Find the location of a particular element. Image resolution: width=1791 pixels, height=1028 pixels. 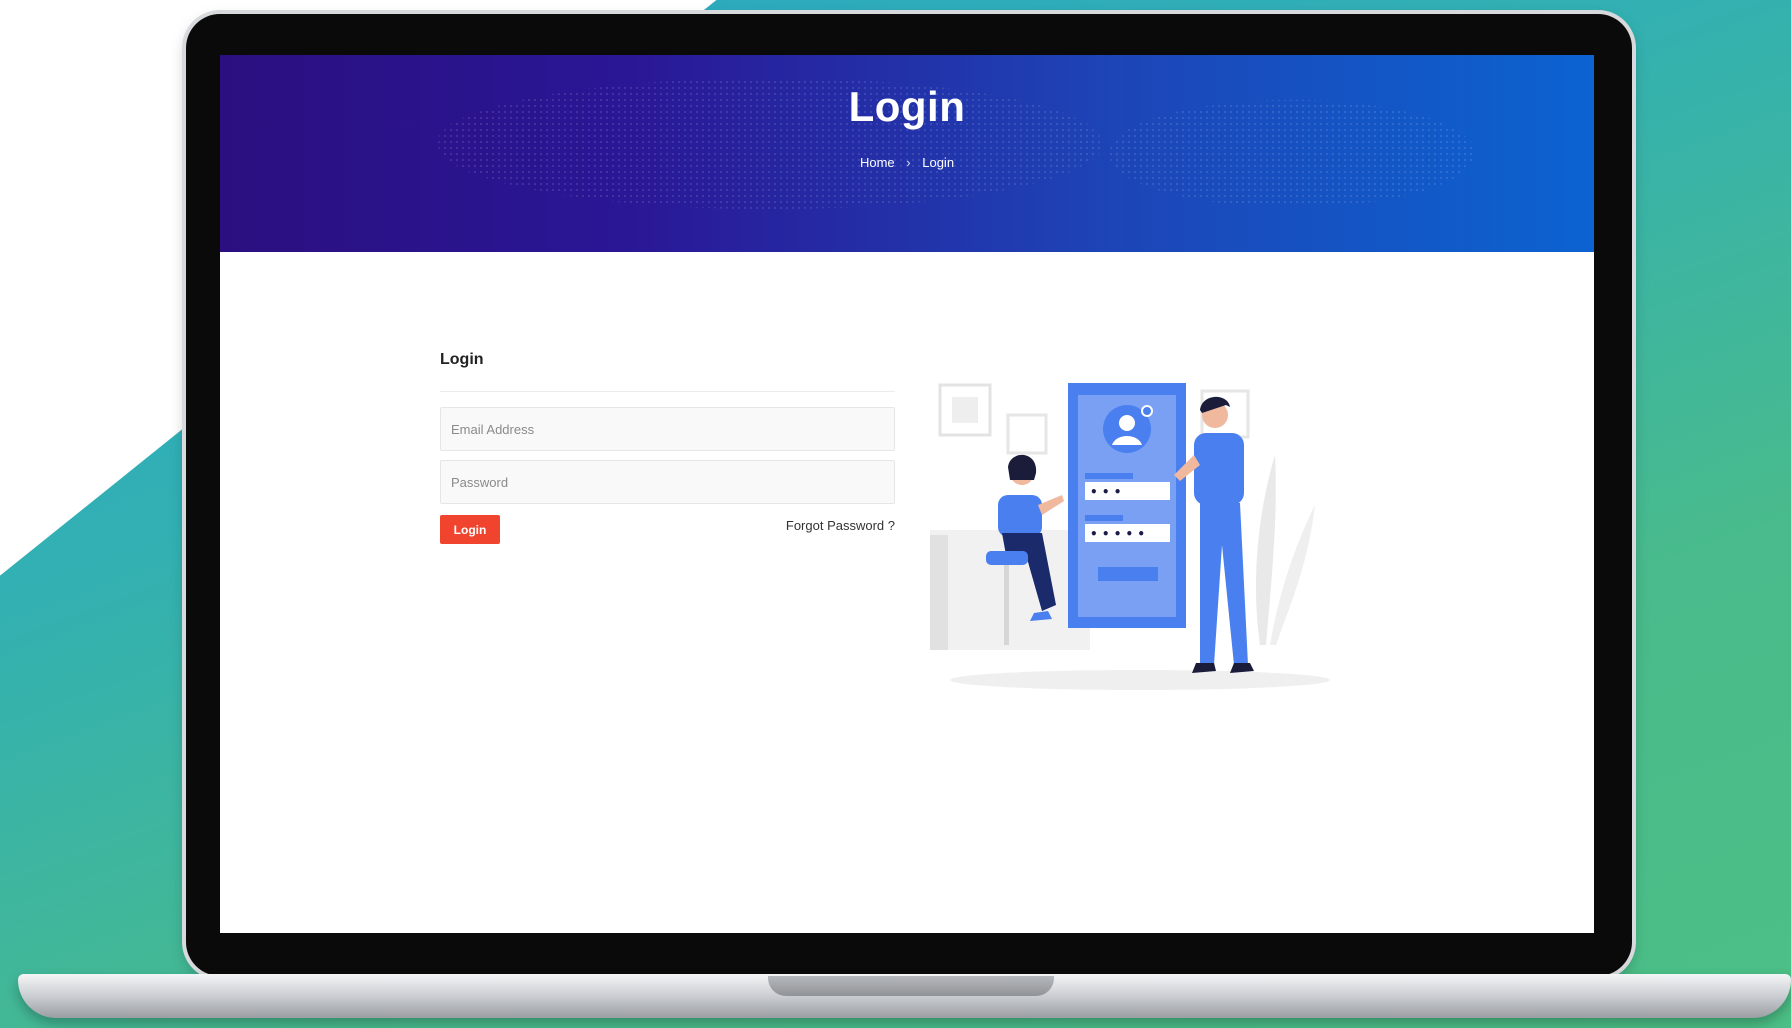

cabinet-shape is located at coordinates (939, 592).